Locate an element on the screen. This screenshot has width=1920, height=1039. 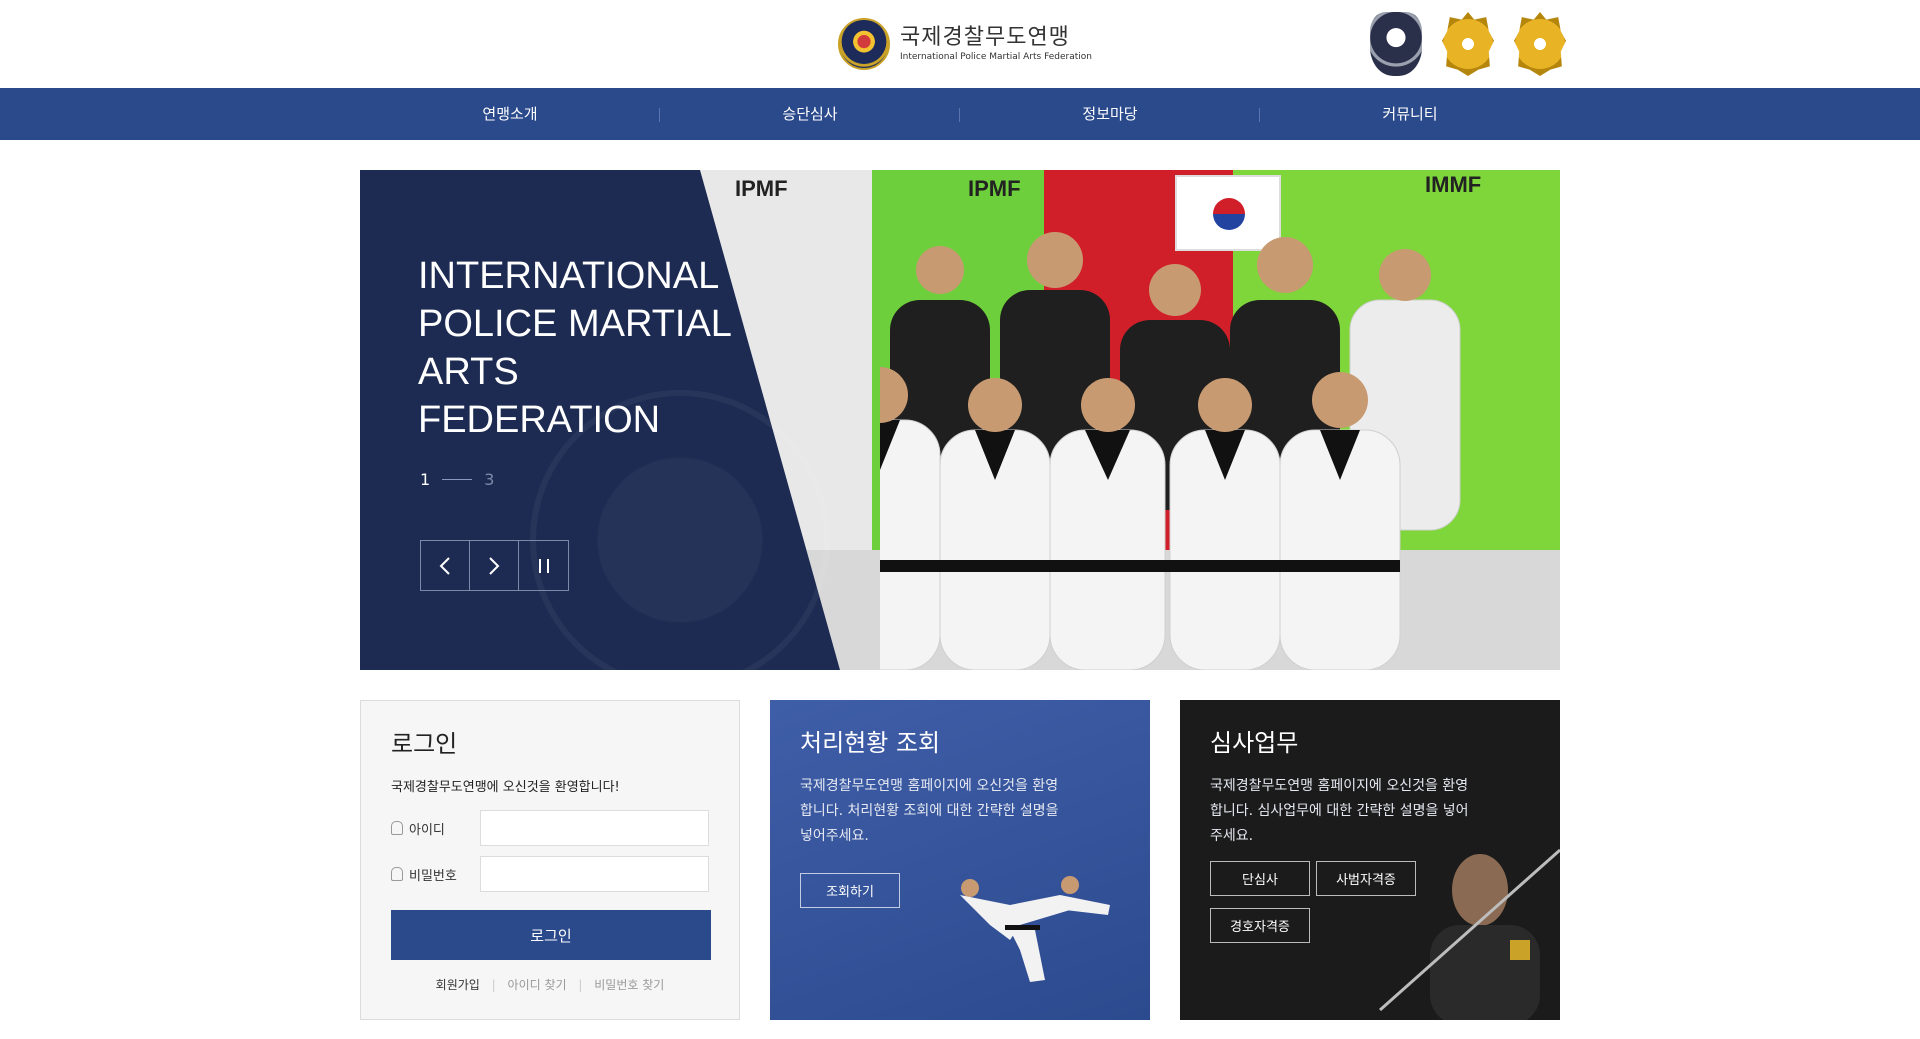
slider-controls is located at coordinates (494, 565).